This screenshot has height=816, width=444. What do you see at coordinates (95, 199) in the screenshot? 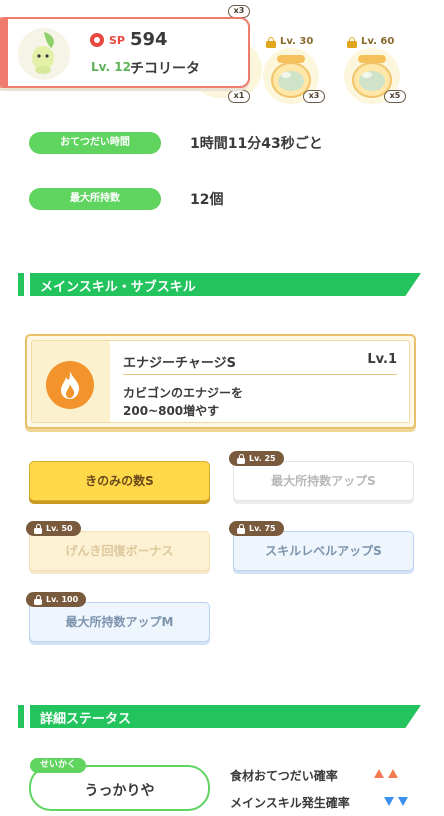
I see `max-carry-label: 最大所持数` at bounding box center [95, 199].